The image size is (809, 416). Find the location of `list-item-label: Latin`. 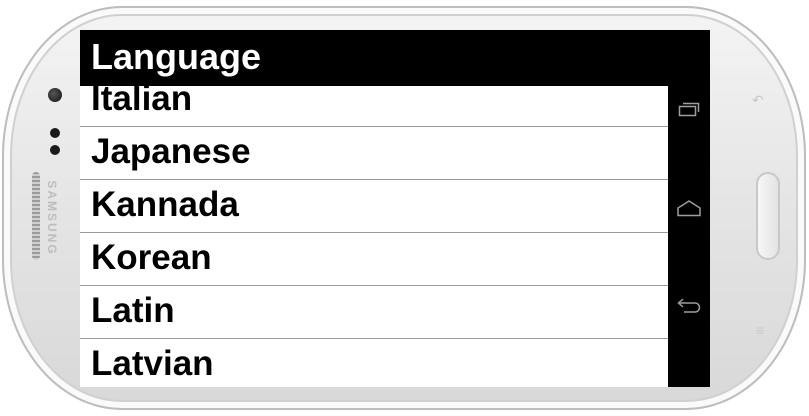

list-item-label: Latin is located at coordinates (133, 310).